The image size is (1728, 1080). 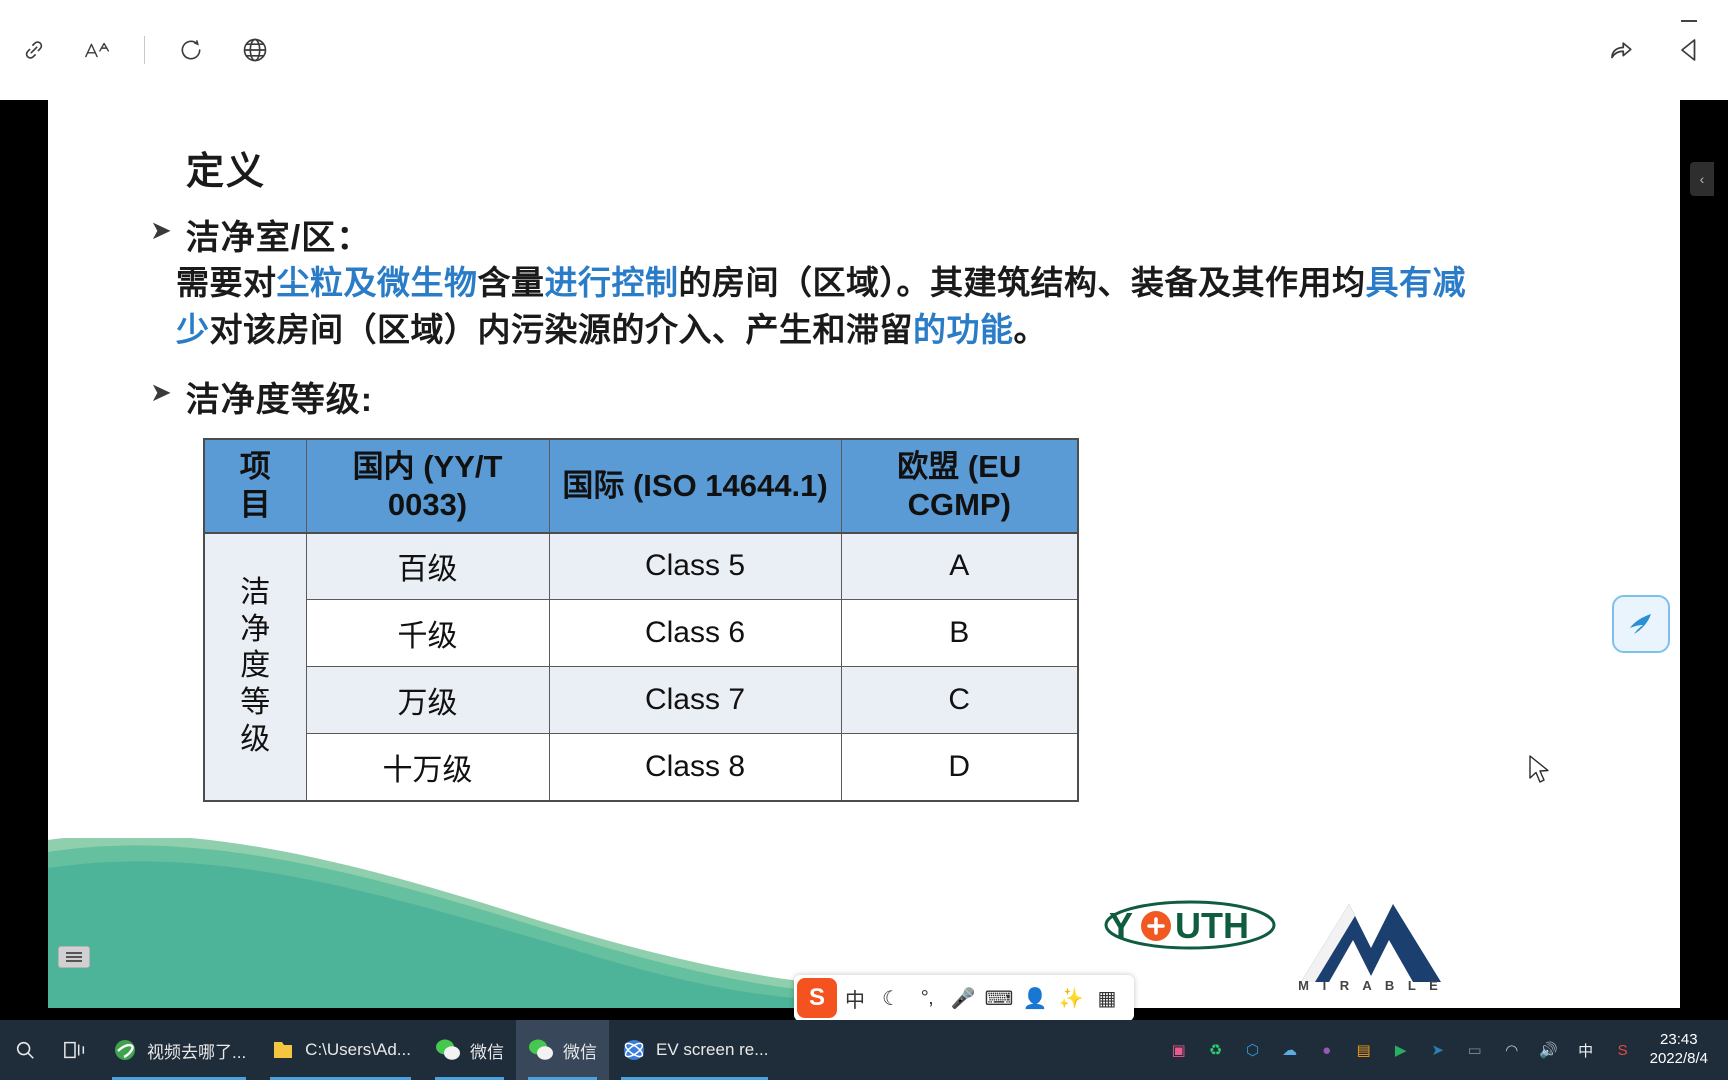 I want to click on refresh-icon, so click(x=191, y=50).